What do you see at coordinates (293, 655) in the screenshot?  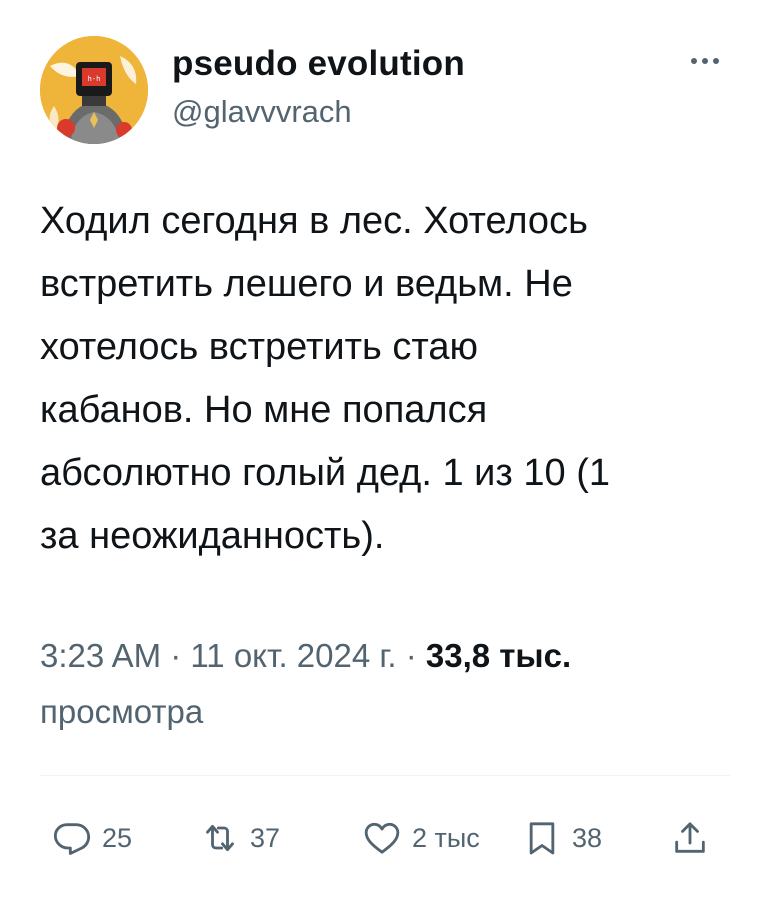 I see `tweet-date: 11 окт. 2024 г.` at bounding box center [293, 655].